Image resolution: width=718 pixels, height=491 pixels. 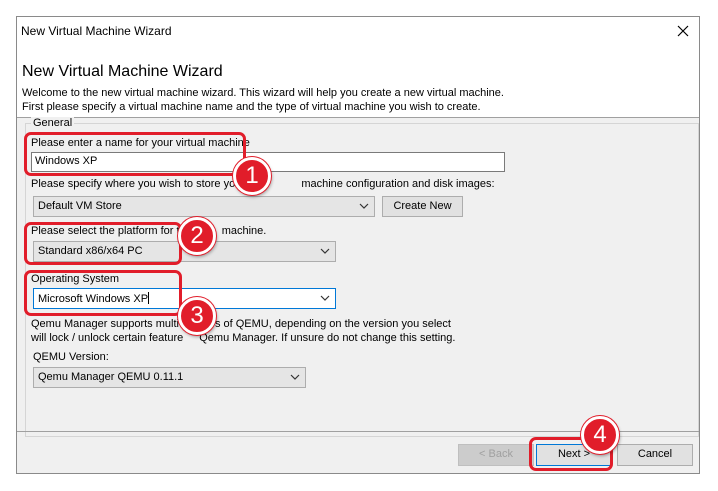 What do you see at coordinates (197, 236) in the screenshot?
I see `step-badge-2: 2` at bounding box center [197, 236].